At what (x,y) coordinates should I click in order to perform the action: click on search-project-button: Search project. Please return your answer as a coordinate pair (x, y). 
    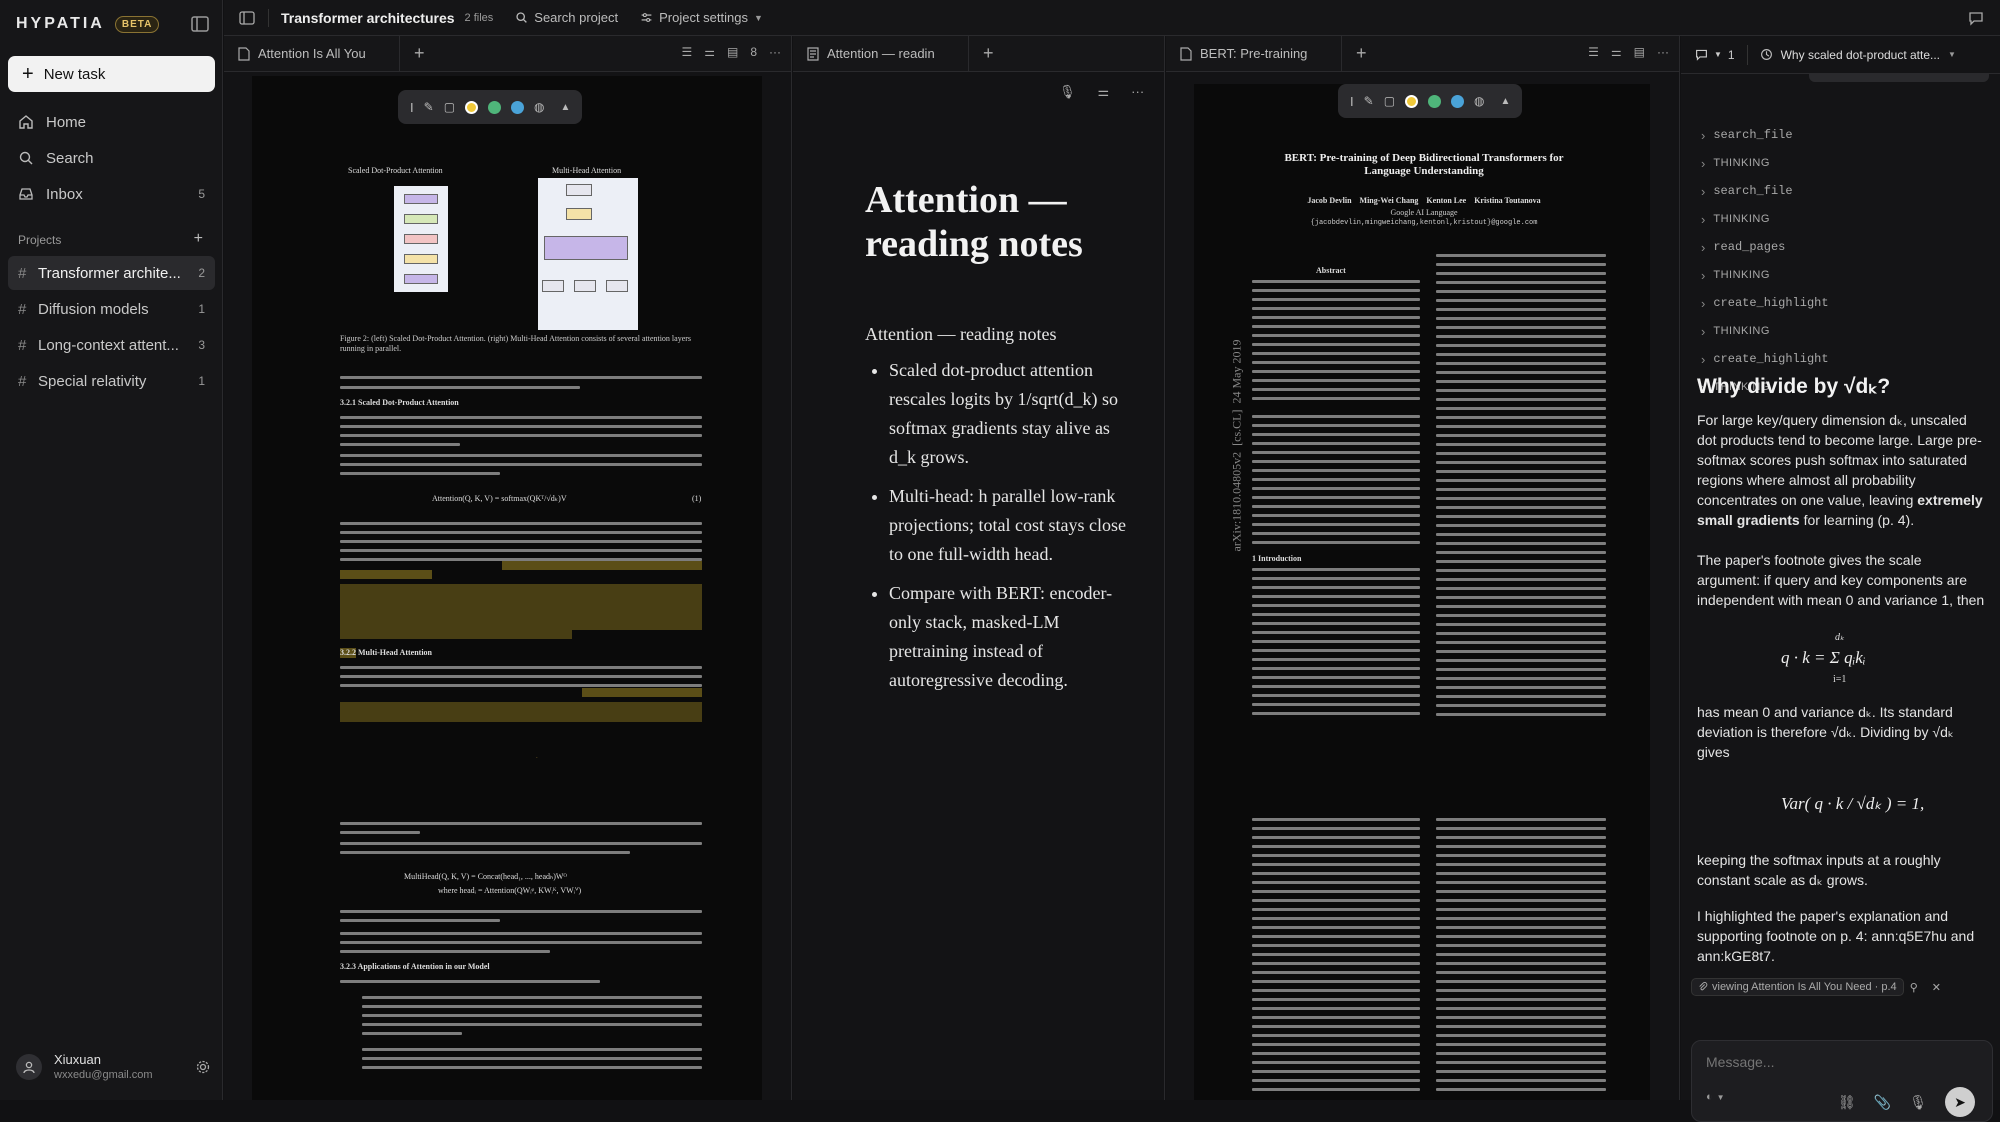
    Looking at the image, I should click on (566, 17).